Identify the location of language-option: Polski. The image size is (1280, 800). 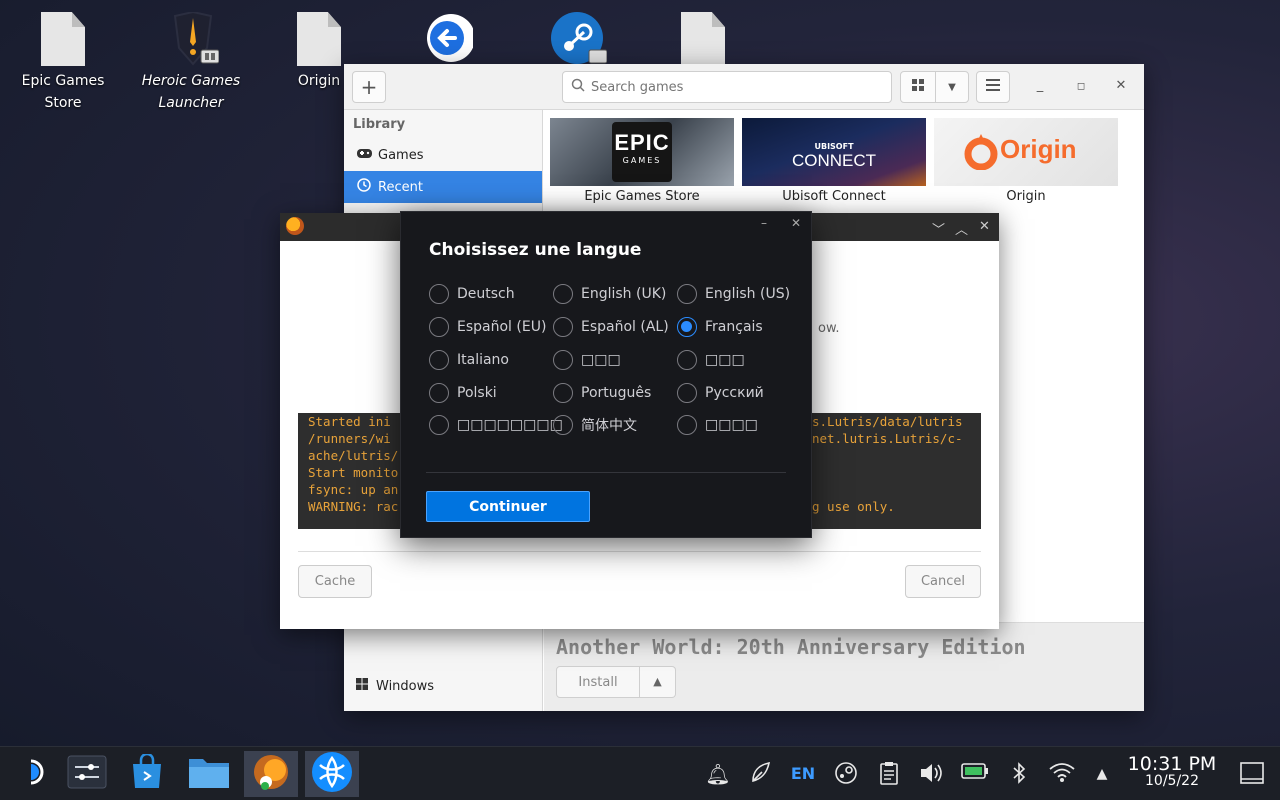
(463, 393).